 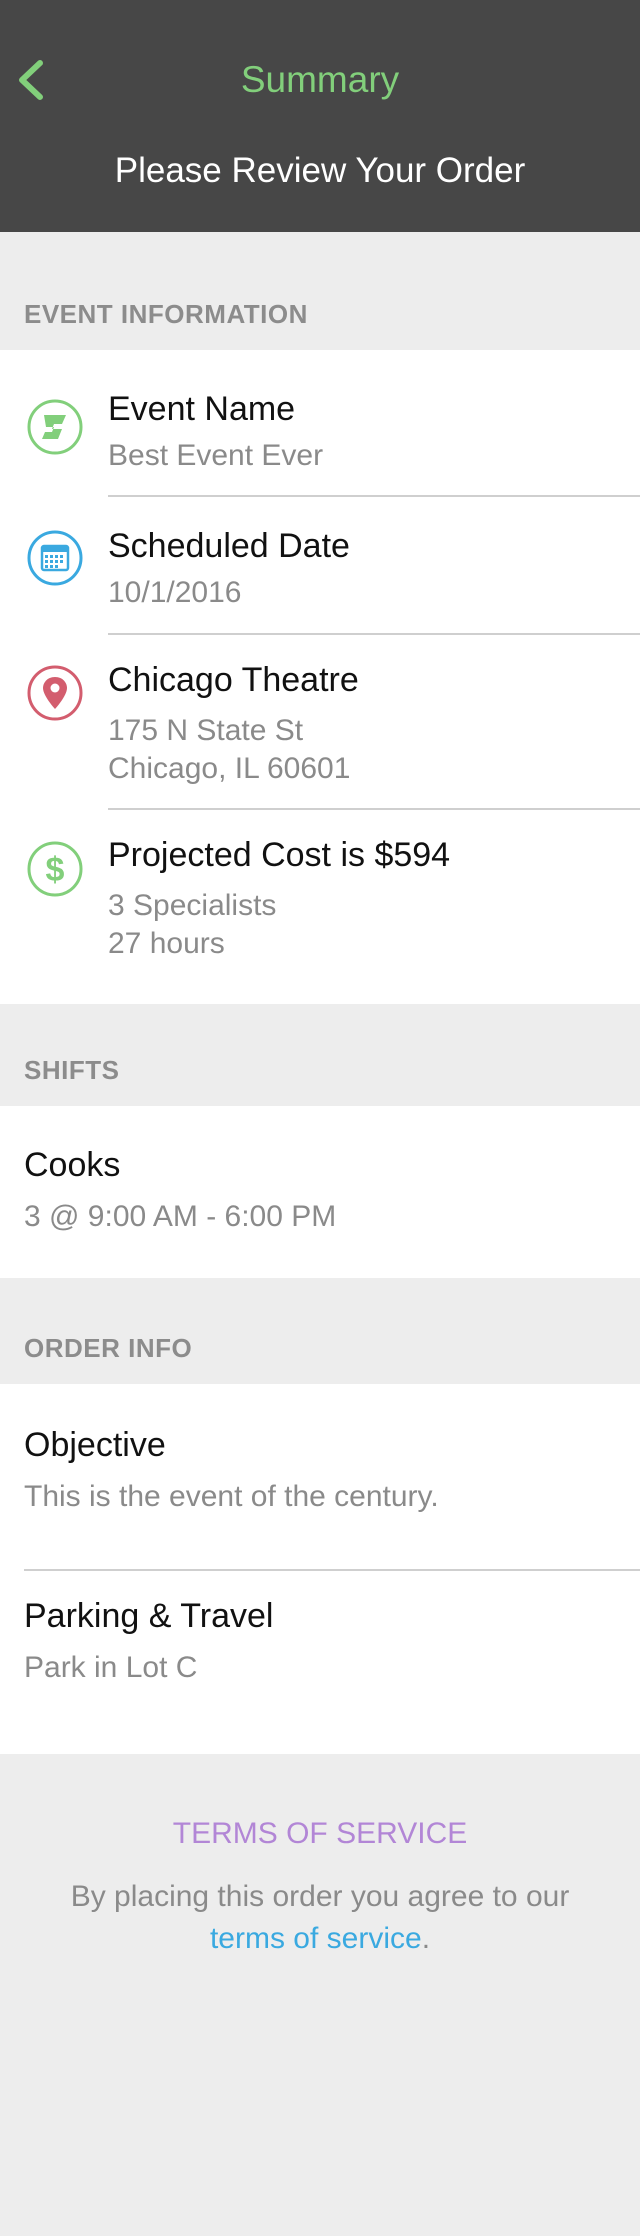 What do you see at coordinates (55, 427) in the screenshot?
I see `event-logo-icon` at bounding box center [55, 427].